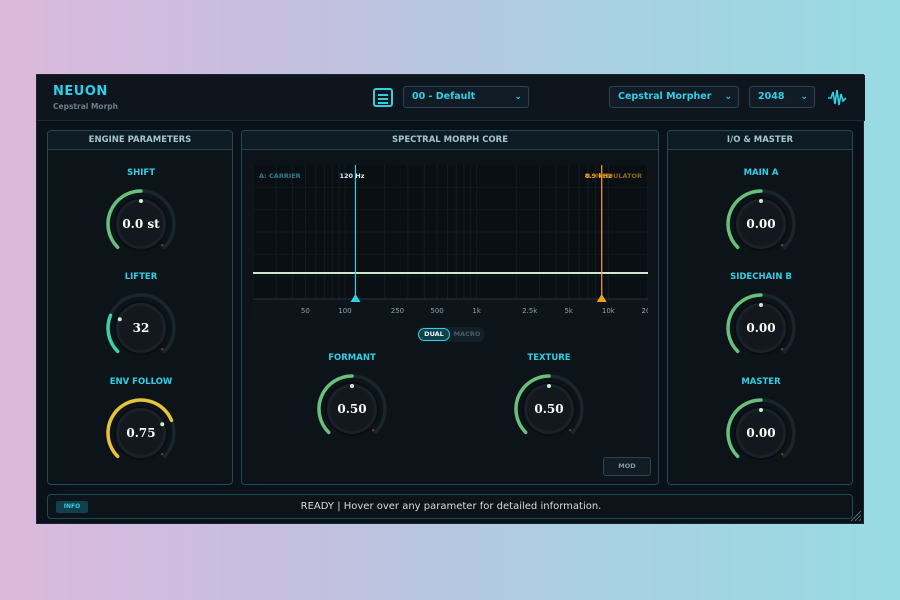 This screenshot has width=900, height=600. I want to click on dual-button: DUAL, so click(434, 334).